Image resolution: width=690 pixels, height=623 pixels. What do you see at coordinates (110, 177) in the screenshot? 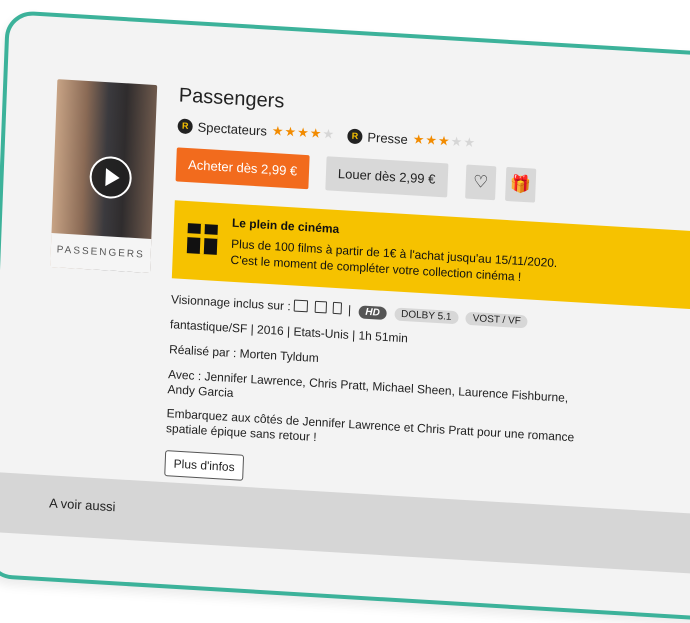
I see `play-icon` at bounding box center [110, 177].